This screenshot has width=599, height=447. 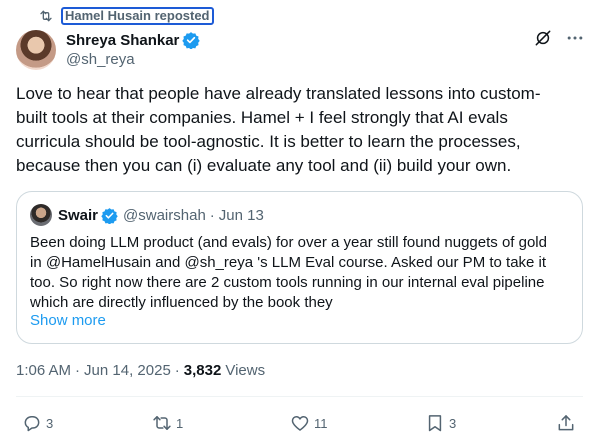 I want to click on like-button: 11, so click(x=309, y=423).